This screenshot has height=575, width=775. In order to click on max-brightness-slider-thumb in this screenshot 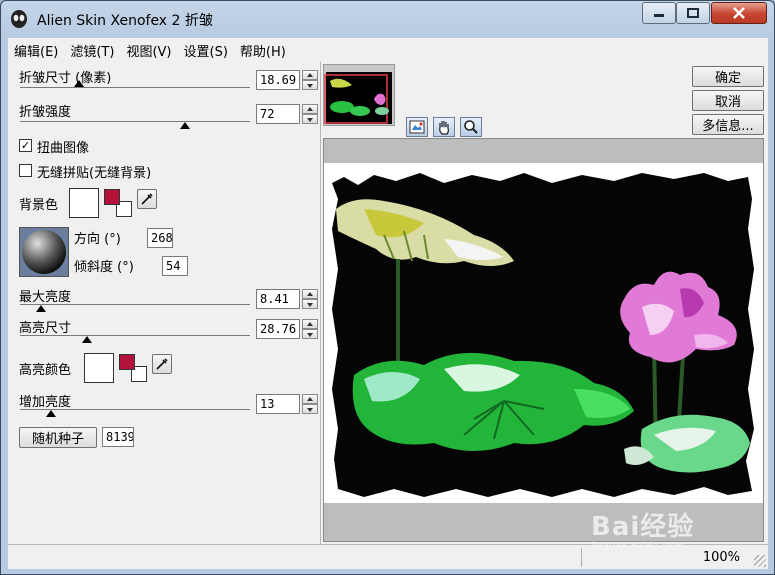, I will do `click(41, 308)`.